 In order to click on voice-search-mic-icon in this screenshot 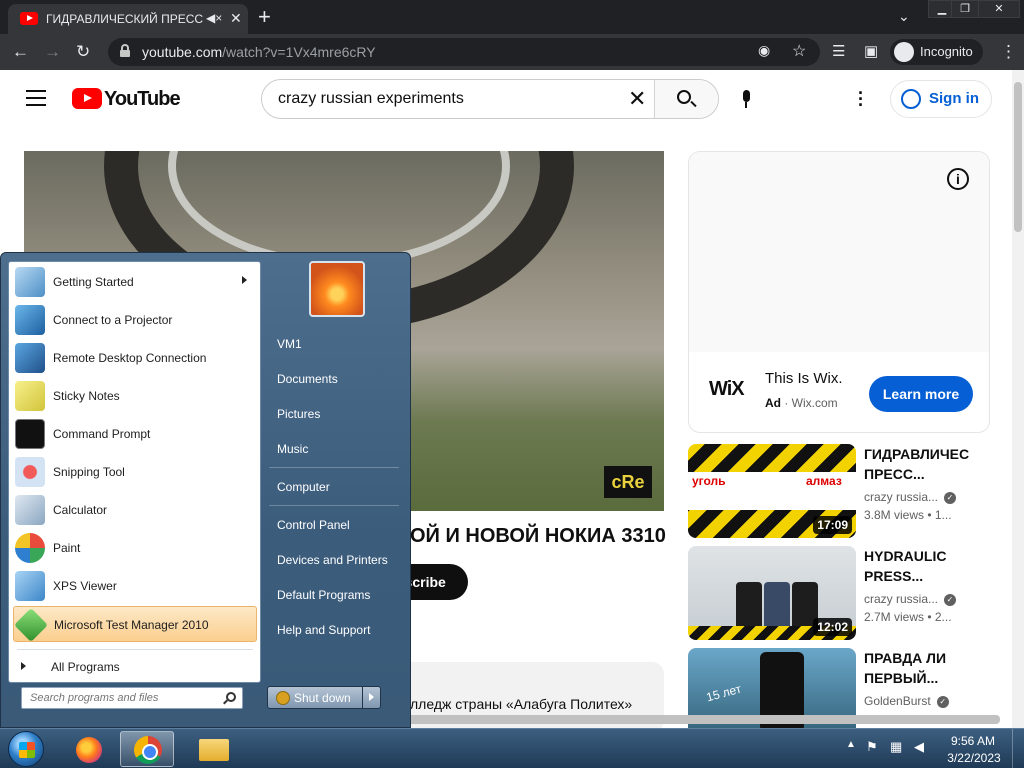, I will do `click(746, 100)`.